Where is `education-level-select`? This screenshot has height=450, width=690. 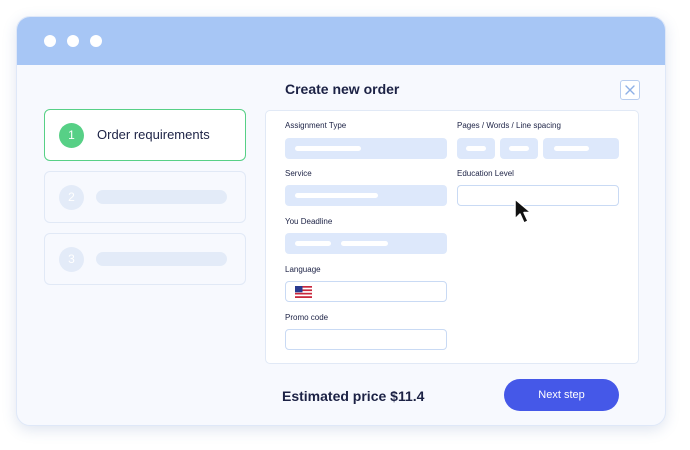
education-level-select is located at coordinates (538, 195).